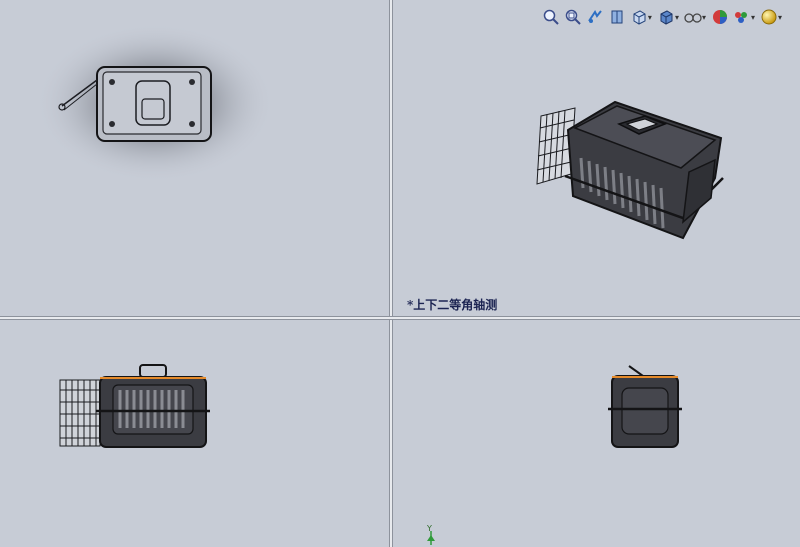 The height and width of the screenshot is (547, 800). Describe the element at coordinates (134, 406) in the screenshot. I see `model-front-view` at that location.